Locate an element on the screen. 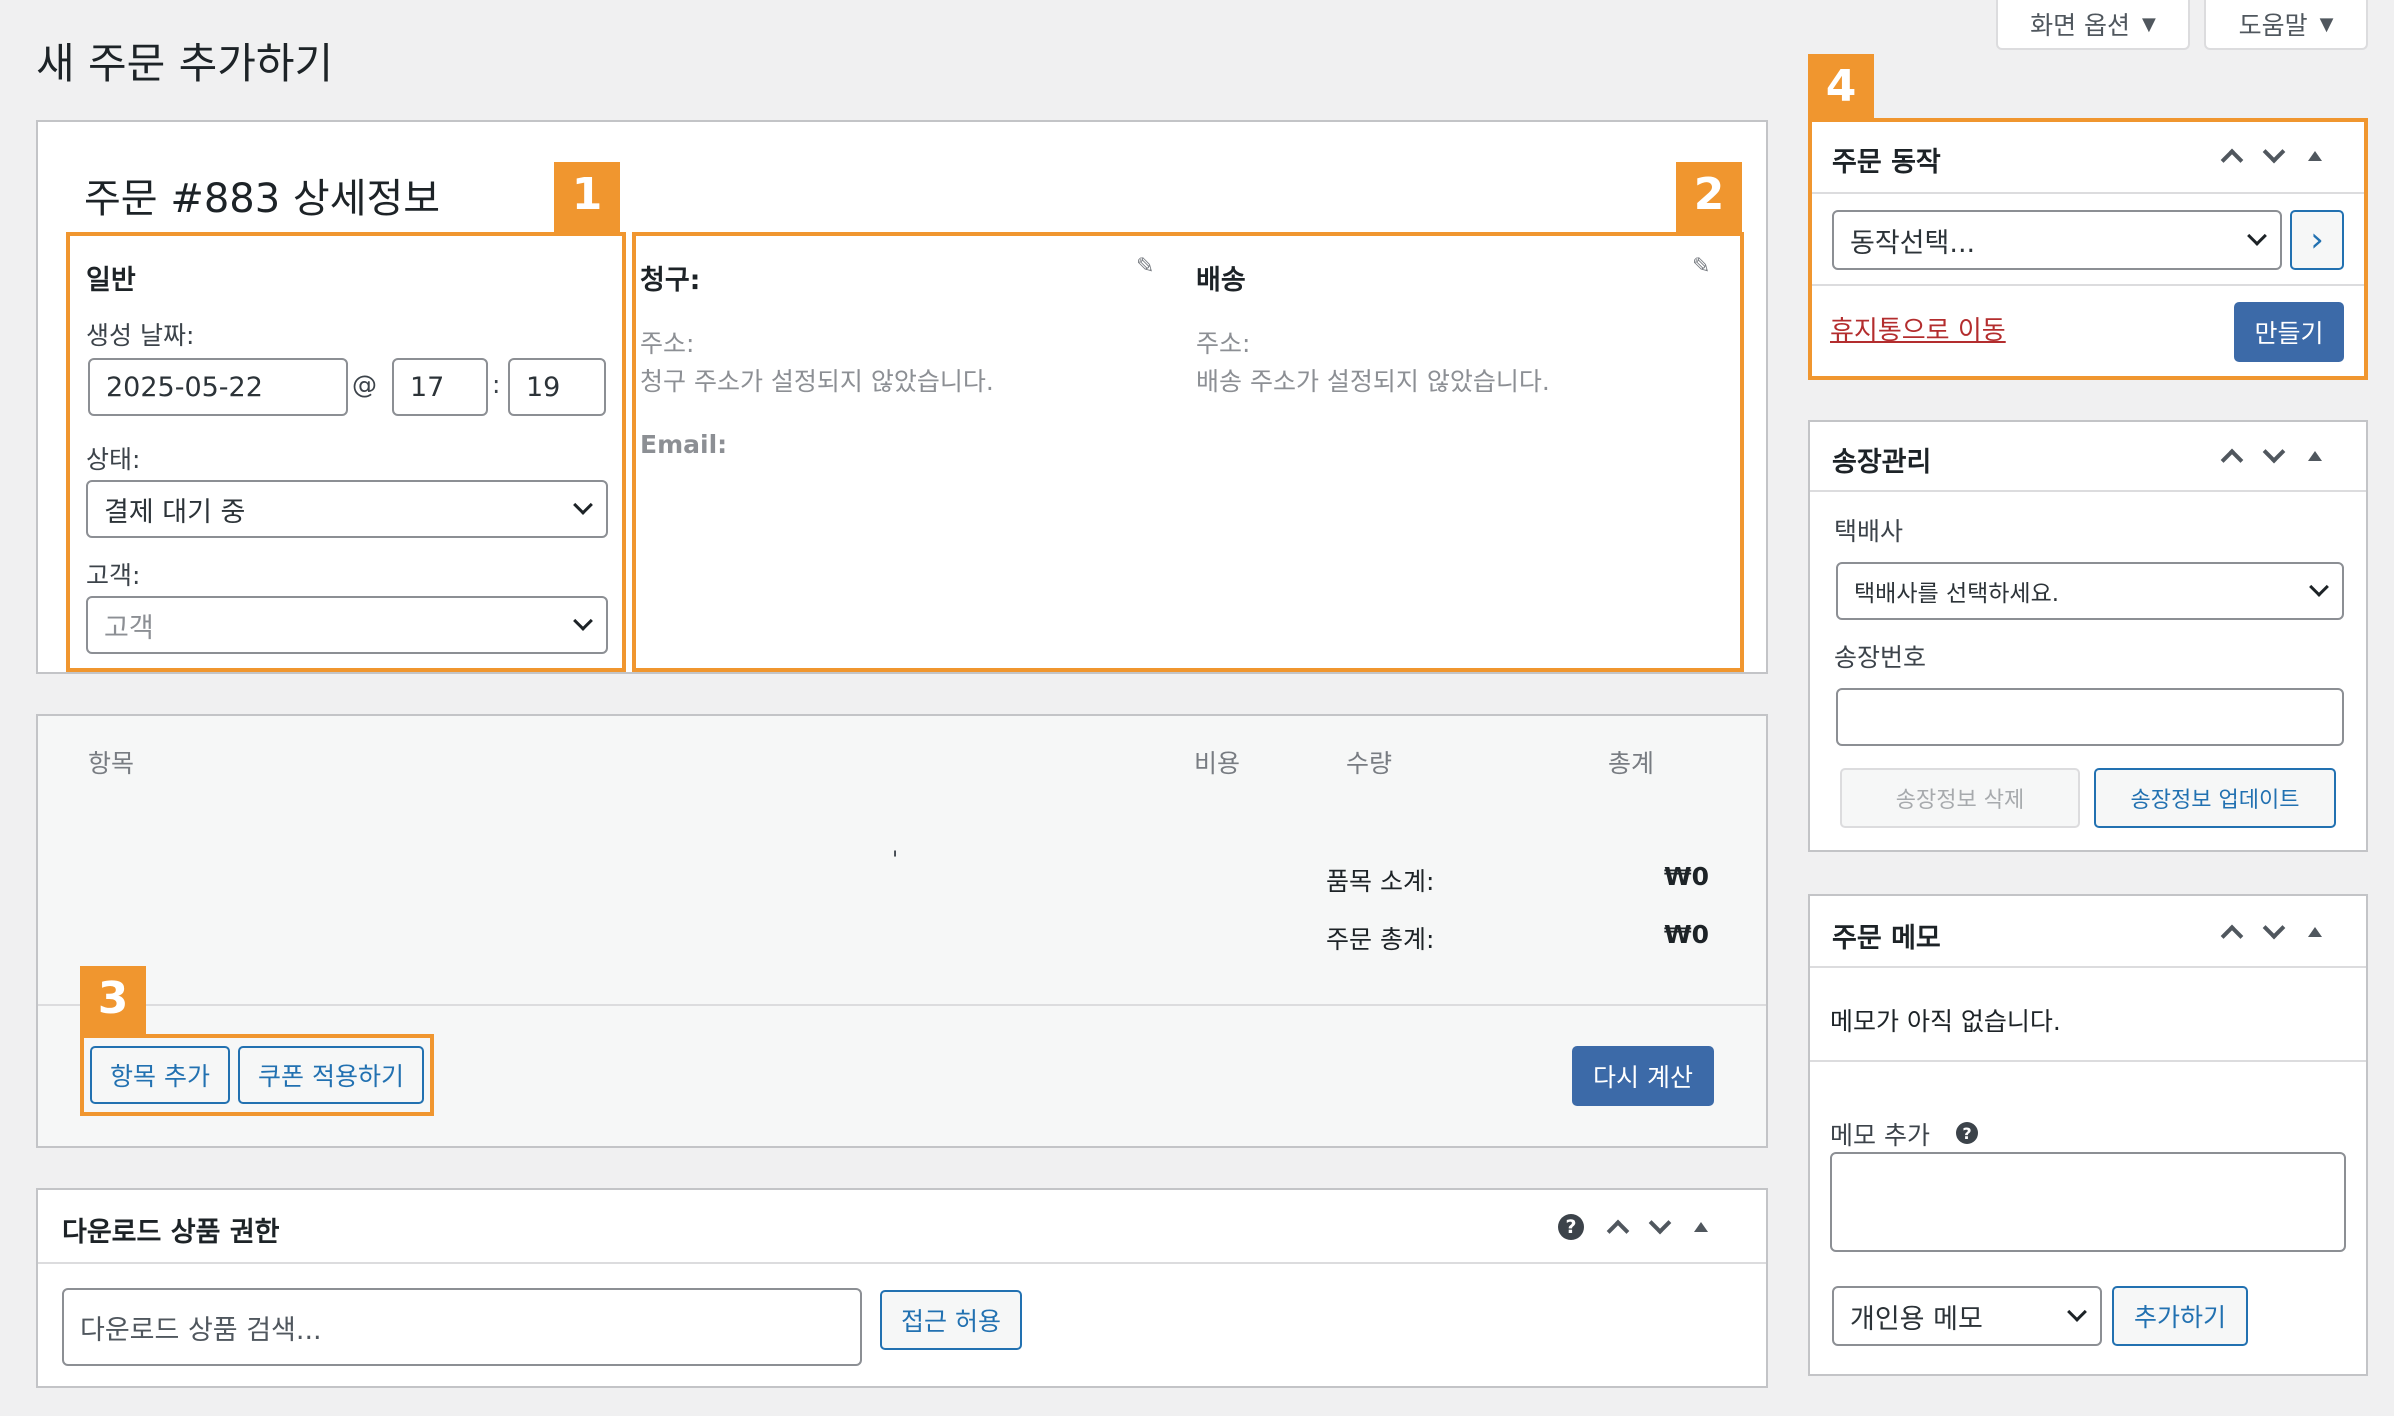 The image size is (2394, 1416). shipping-address-label: 주소: is located at coordinates (1223, 343).